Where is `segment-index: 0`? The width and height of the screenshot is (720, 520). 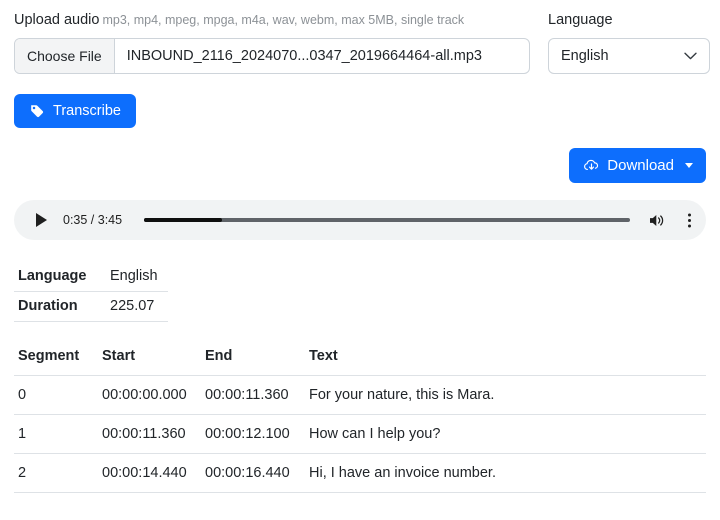
segment-index: 0 is located at coordinates (56, 395).